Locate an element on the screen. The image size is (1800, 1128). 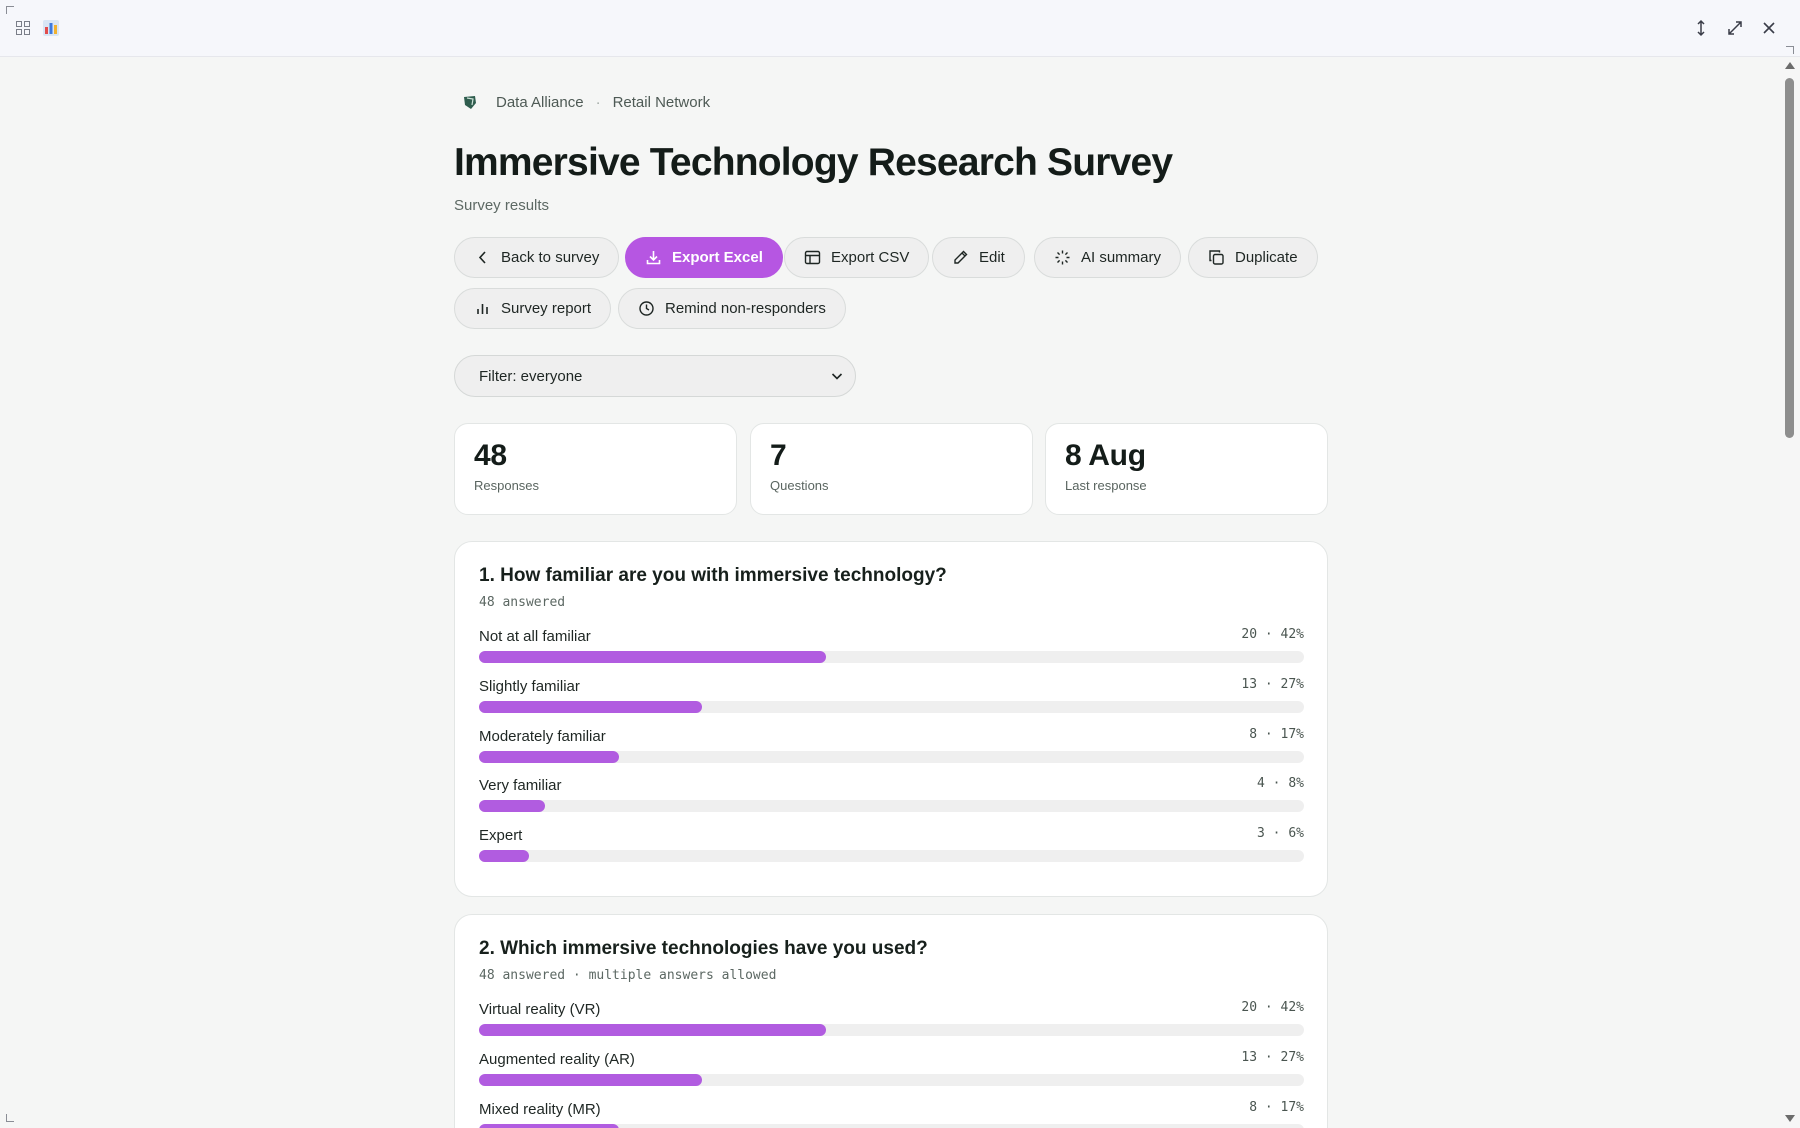
edit-button: Edit is located at coordinates (978, 257).